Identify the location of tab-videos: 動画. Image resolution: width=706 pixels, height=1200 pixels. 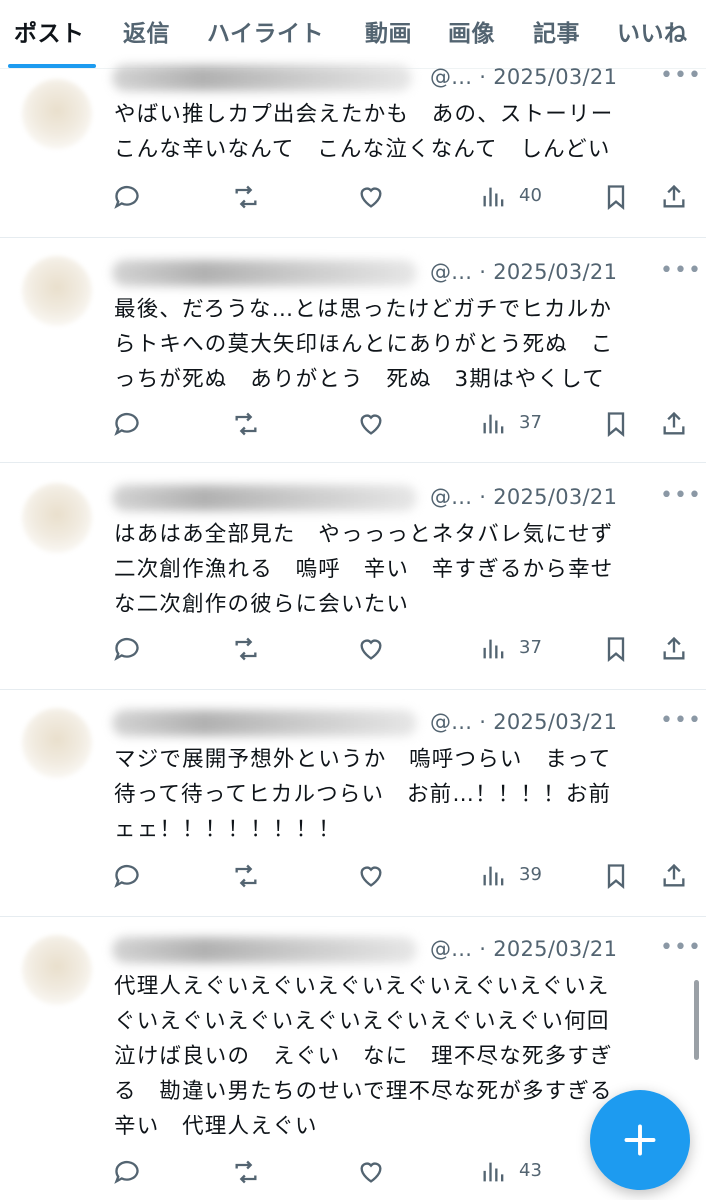
(388, 31).